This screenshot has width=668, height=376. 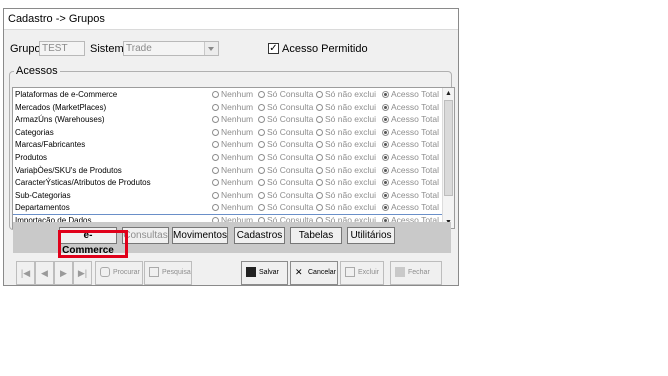 What do you see at coordinates (264, 273) in the screenshot?
I see `salvar-button: Salvar` at bounding box center [264, 273].